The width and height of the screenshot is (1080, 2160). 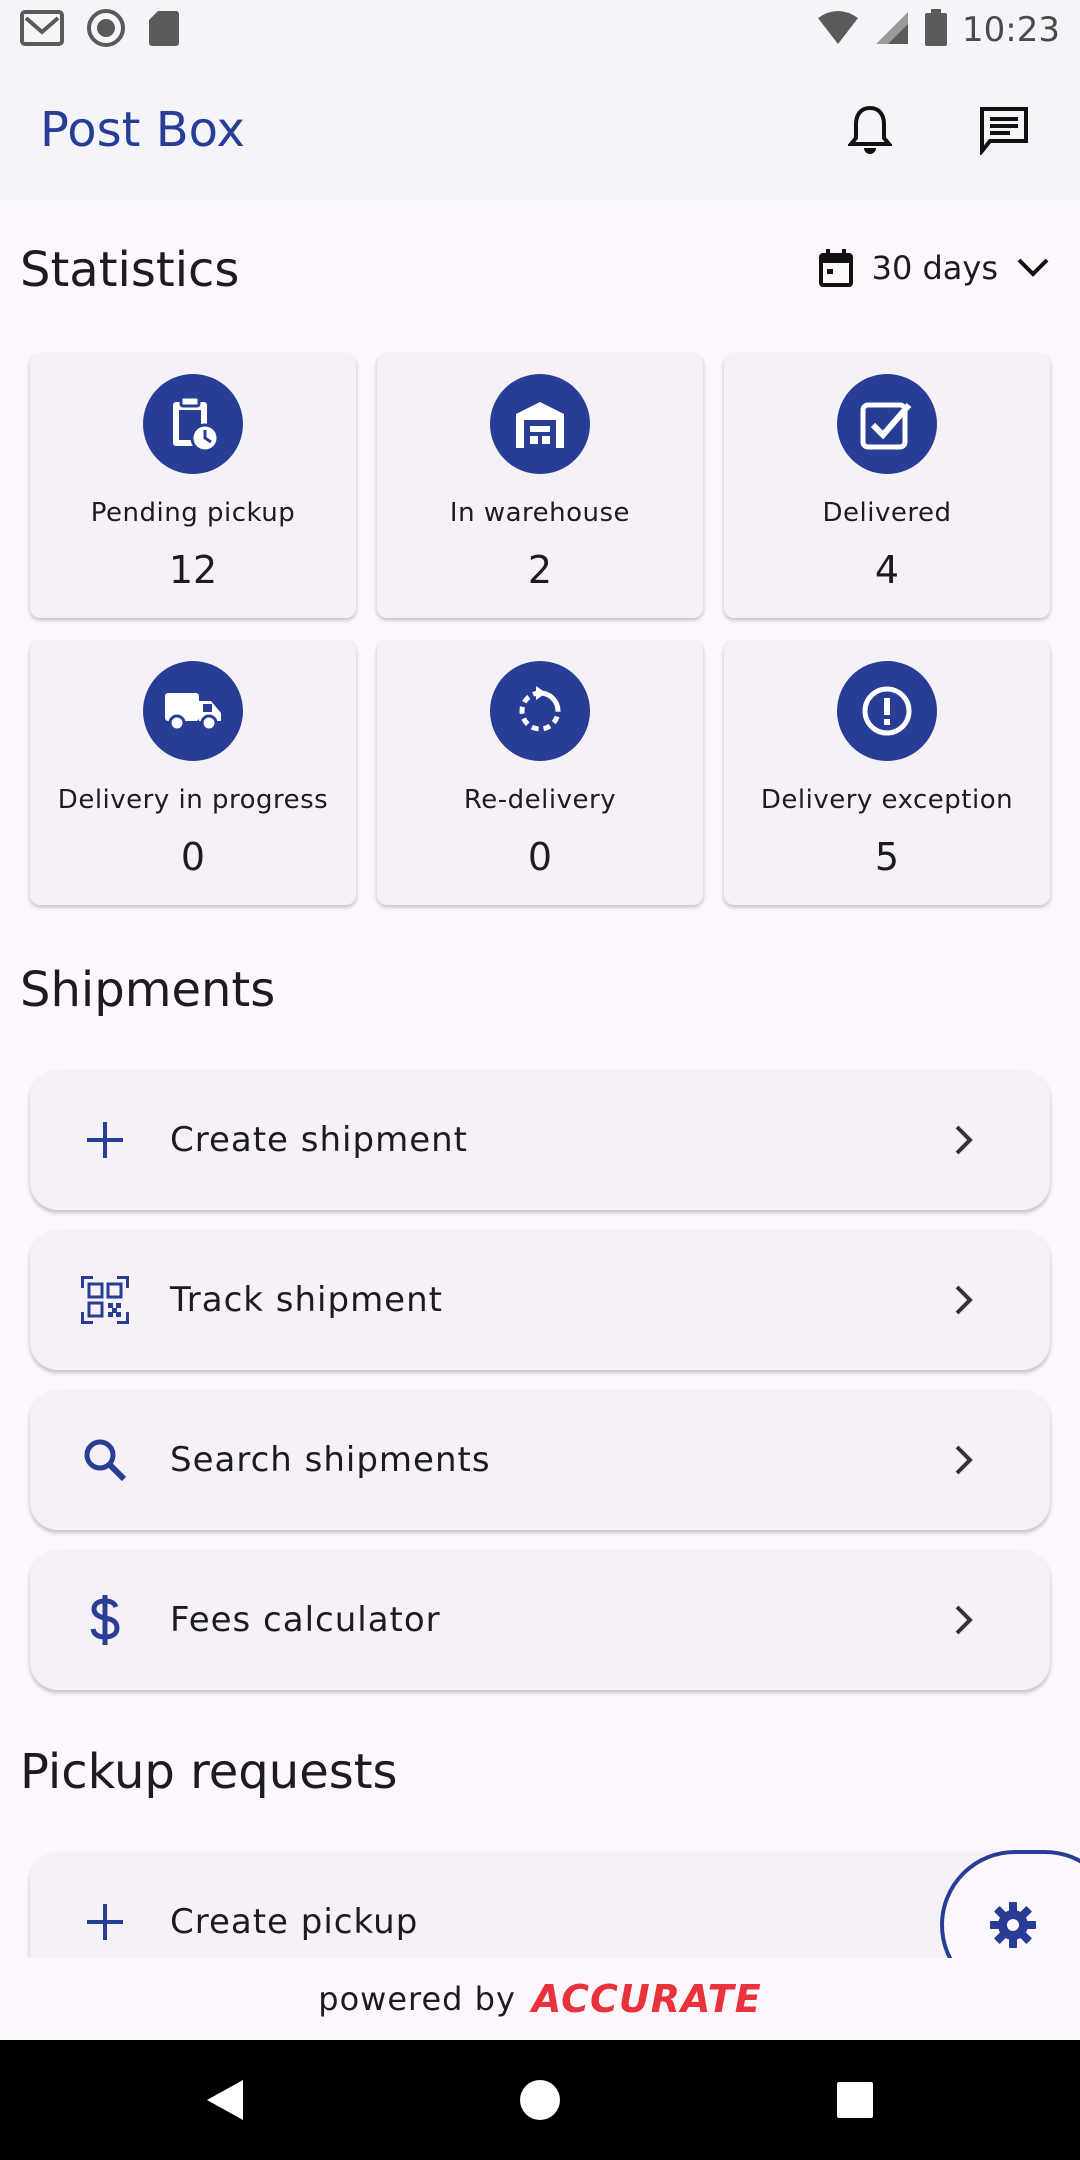 What do you see at coordinates (835, 268) in the screenshot?
I see `calendar-icon` at bounding box center [835, 268].